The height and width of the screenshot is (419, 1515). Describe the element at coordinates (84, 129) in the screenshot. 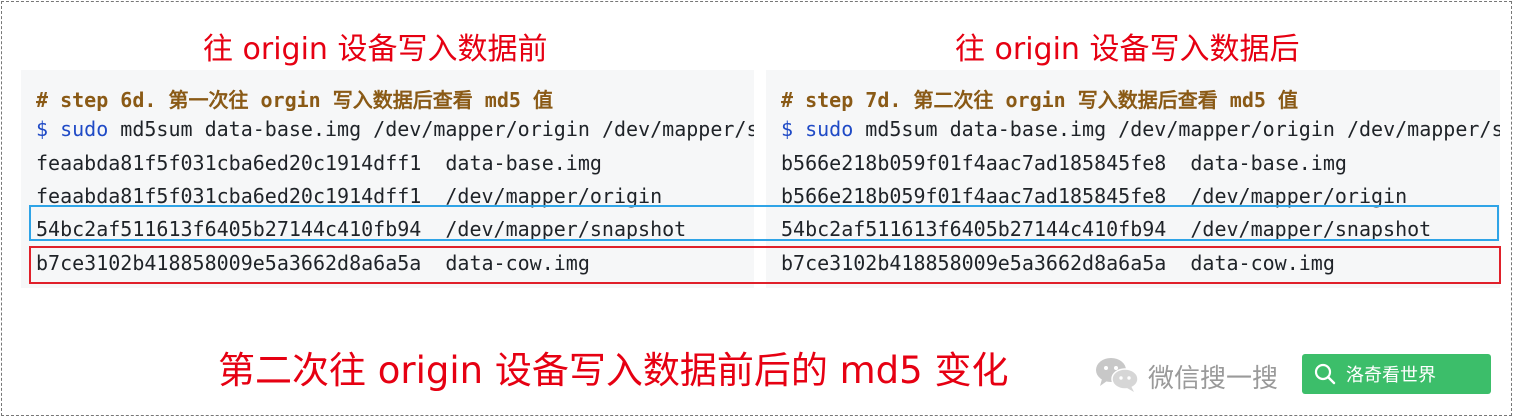

I see `left-sudo: sudo` at that location.